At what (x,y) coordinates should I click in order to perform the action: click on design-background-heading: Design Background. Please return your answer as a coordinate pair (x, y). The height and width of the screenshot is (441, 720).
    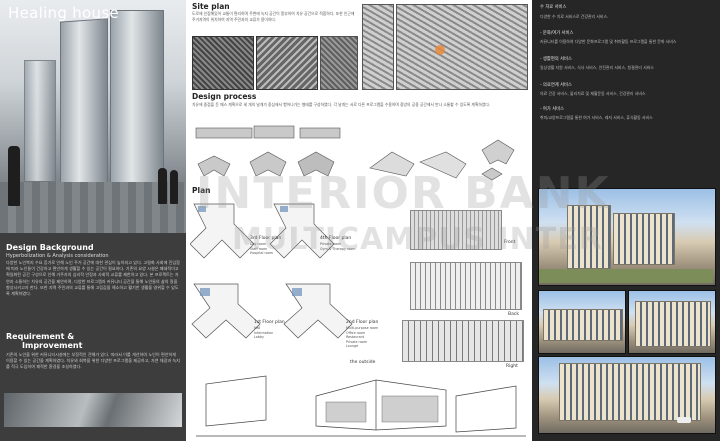
    Looking at the image, I should click on (50, 247).